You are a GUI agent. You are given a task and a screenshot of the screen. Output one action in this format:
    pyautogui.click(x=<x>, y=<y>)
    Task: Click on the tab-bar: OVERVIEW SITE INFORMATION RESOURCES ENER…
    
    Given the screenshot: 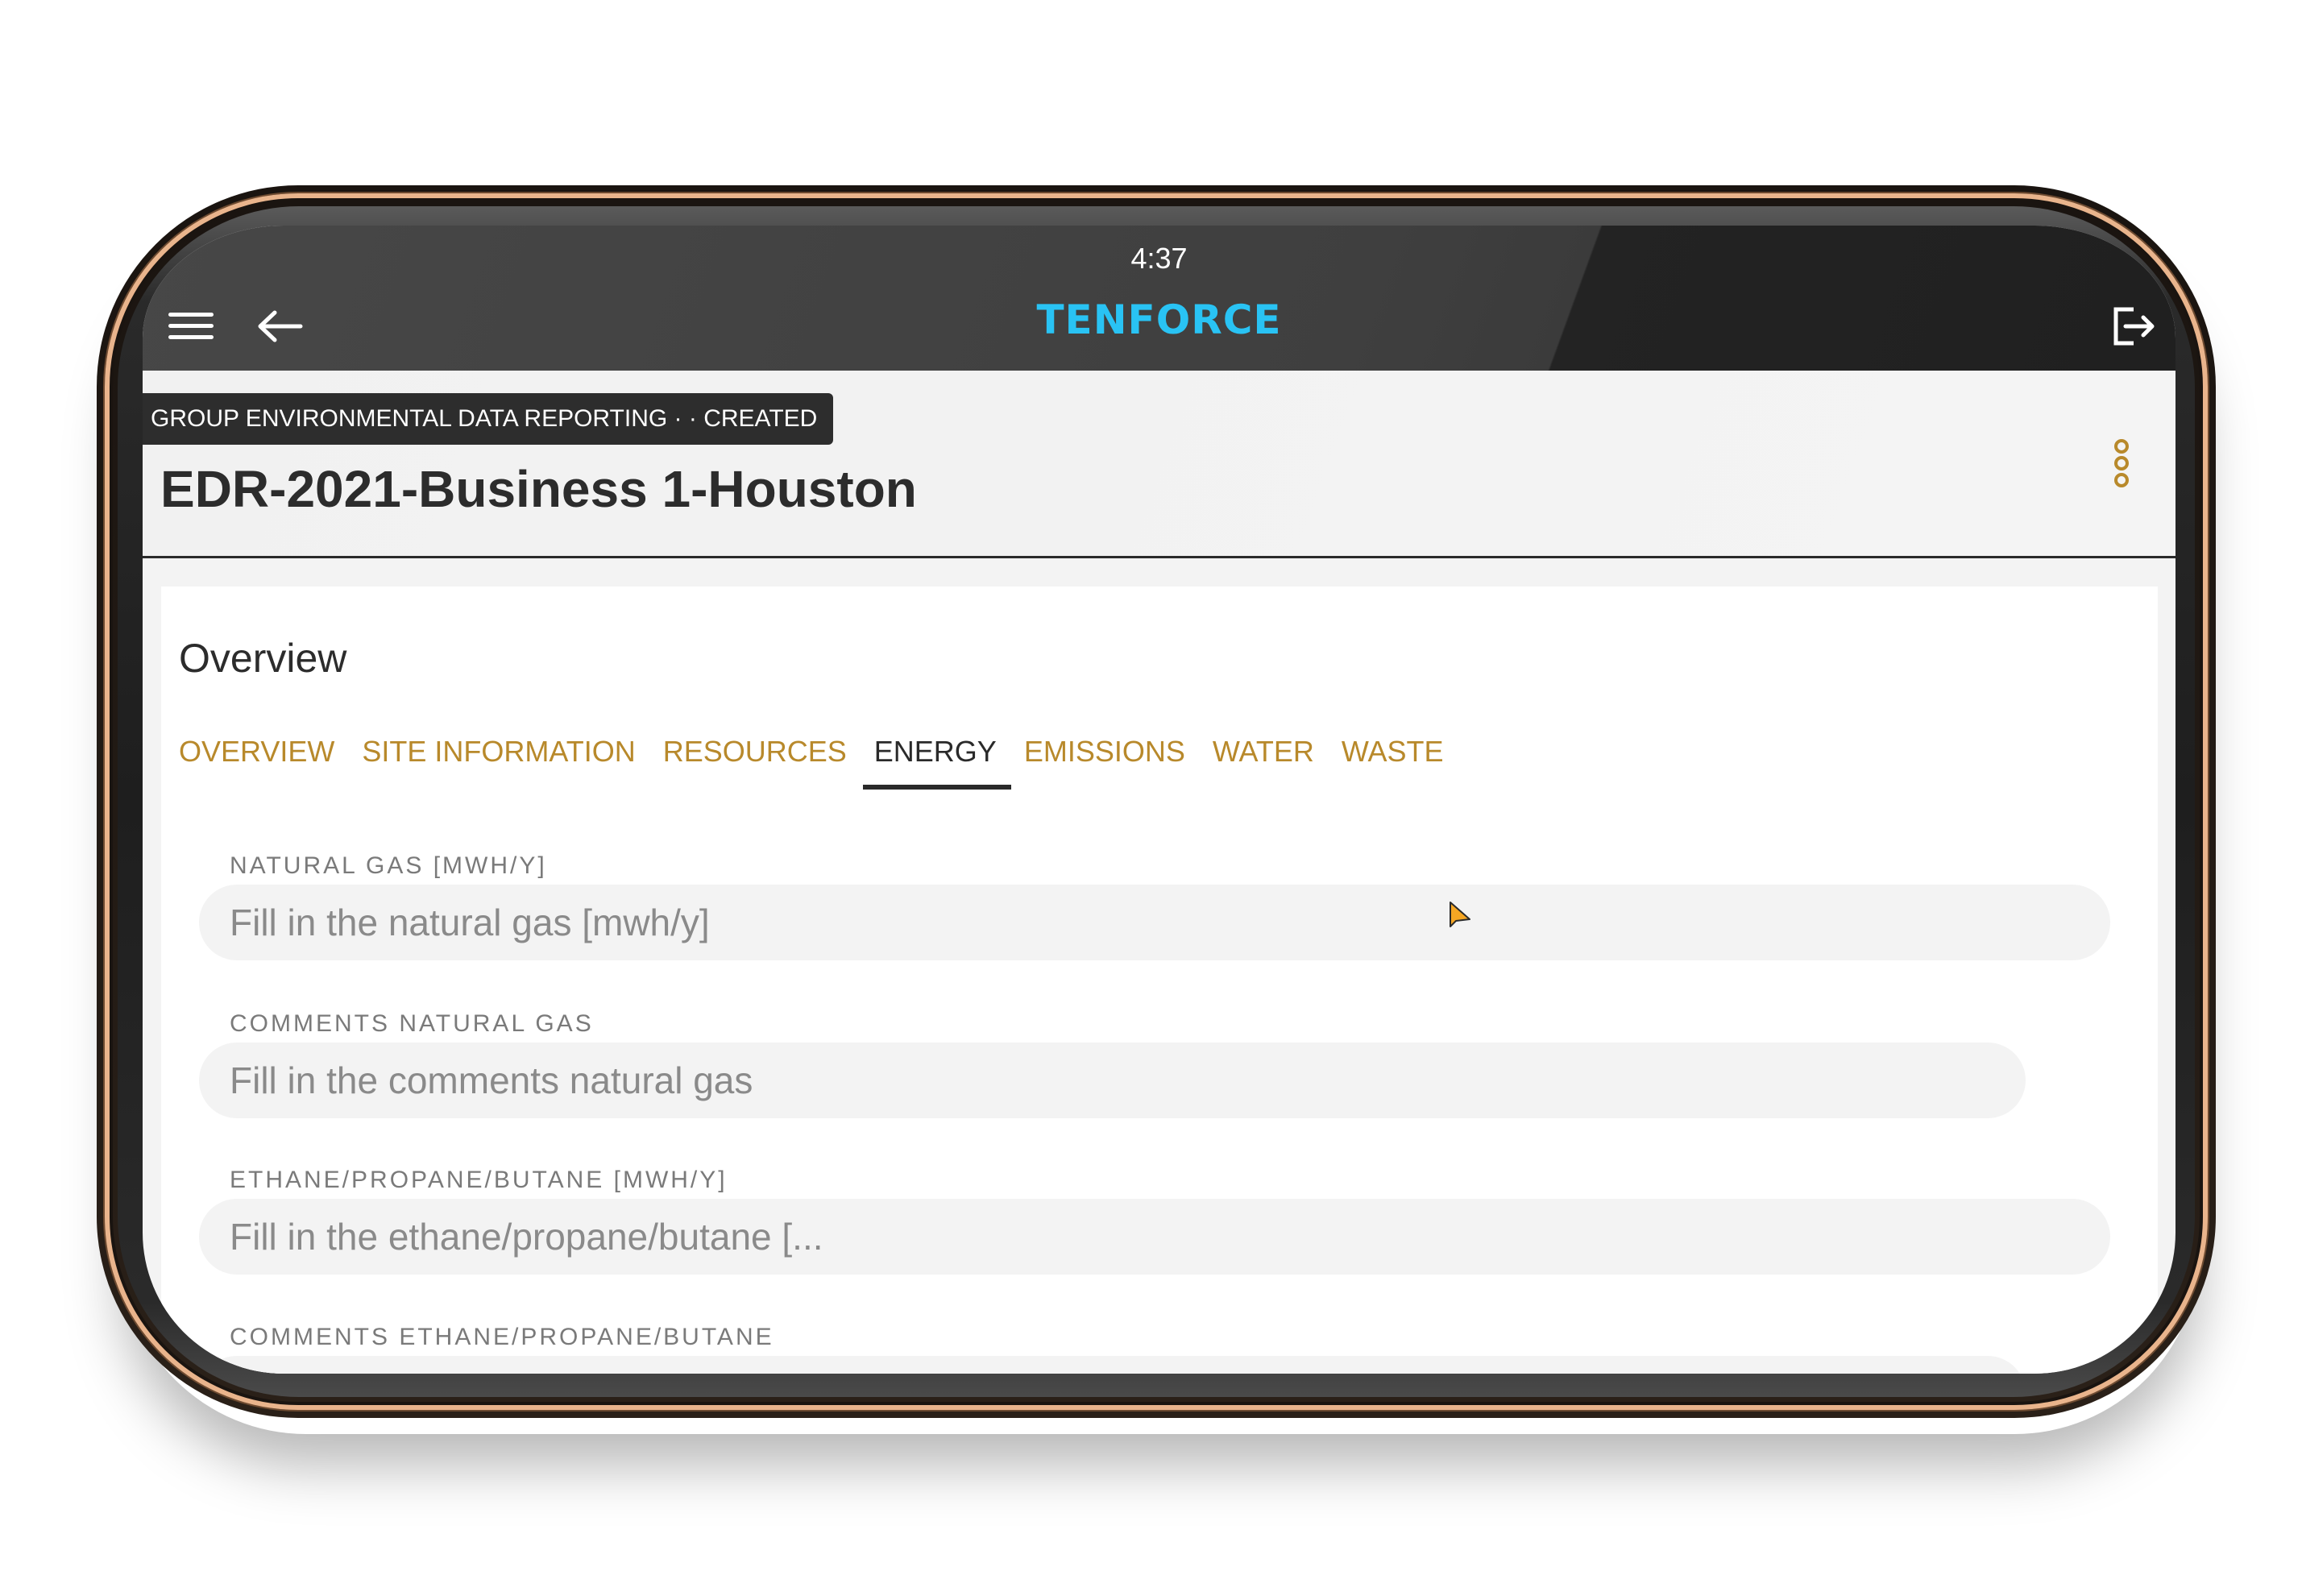 What is the action you would take?
    pyautogui.click(x=825, y=762)
    